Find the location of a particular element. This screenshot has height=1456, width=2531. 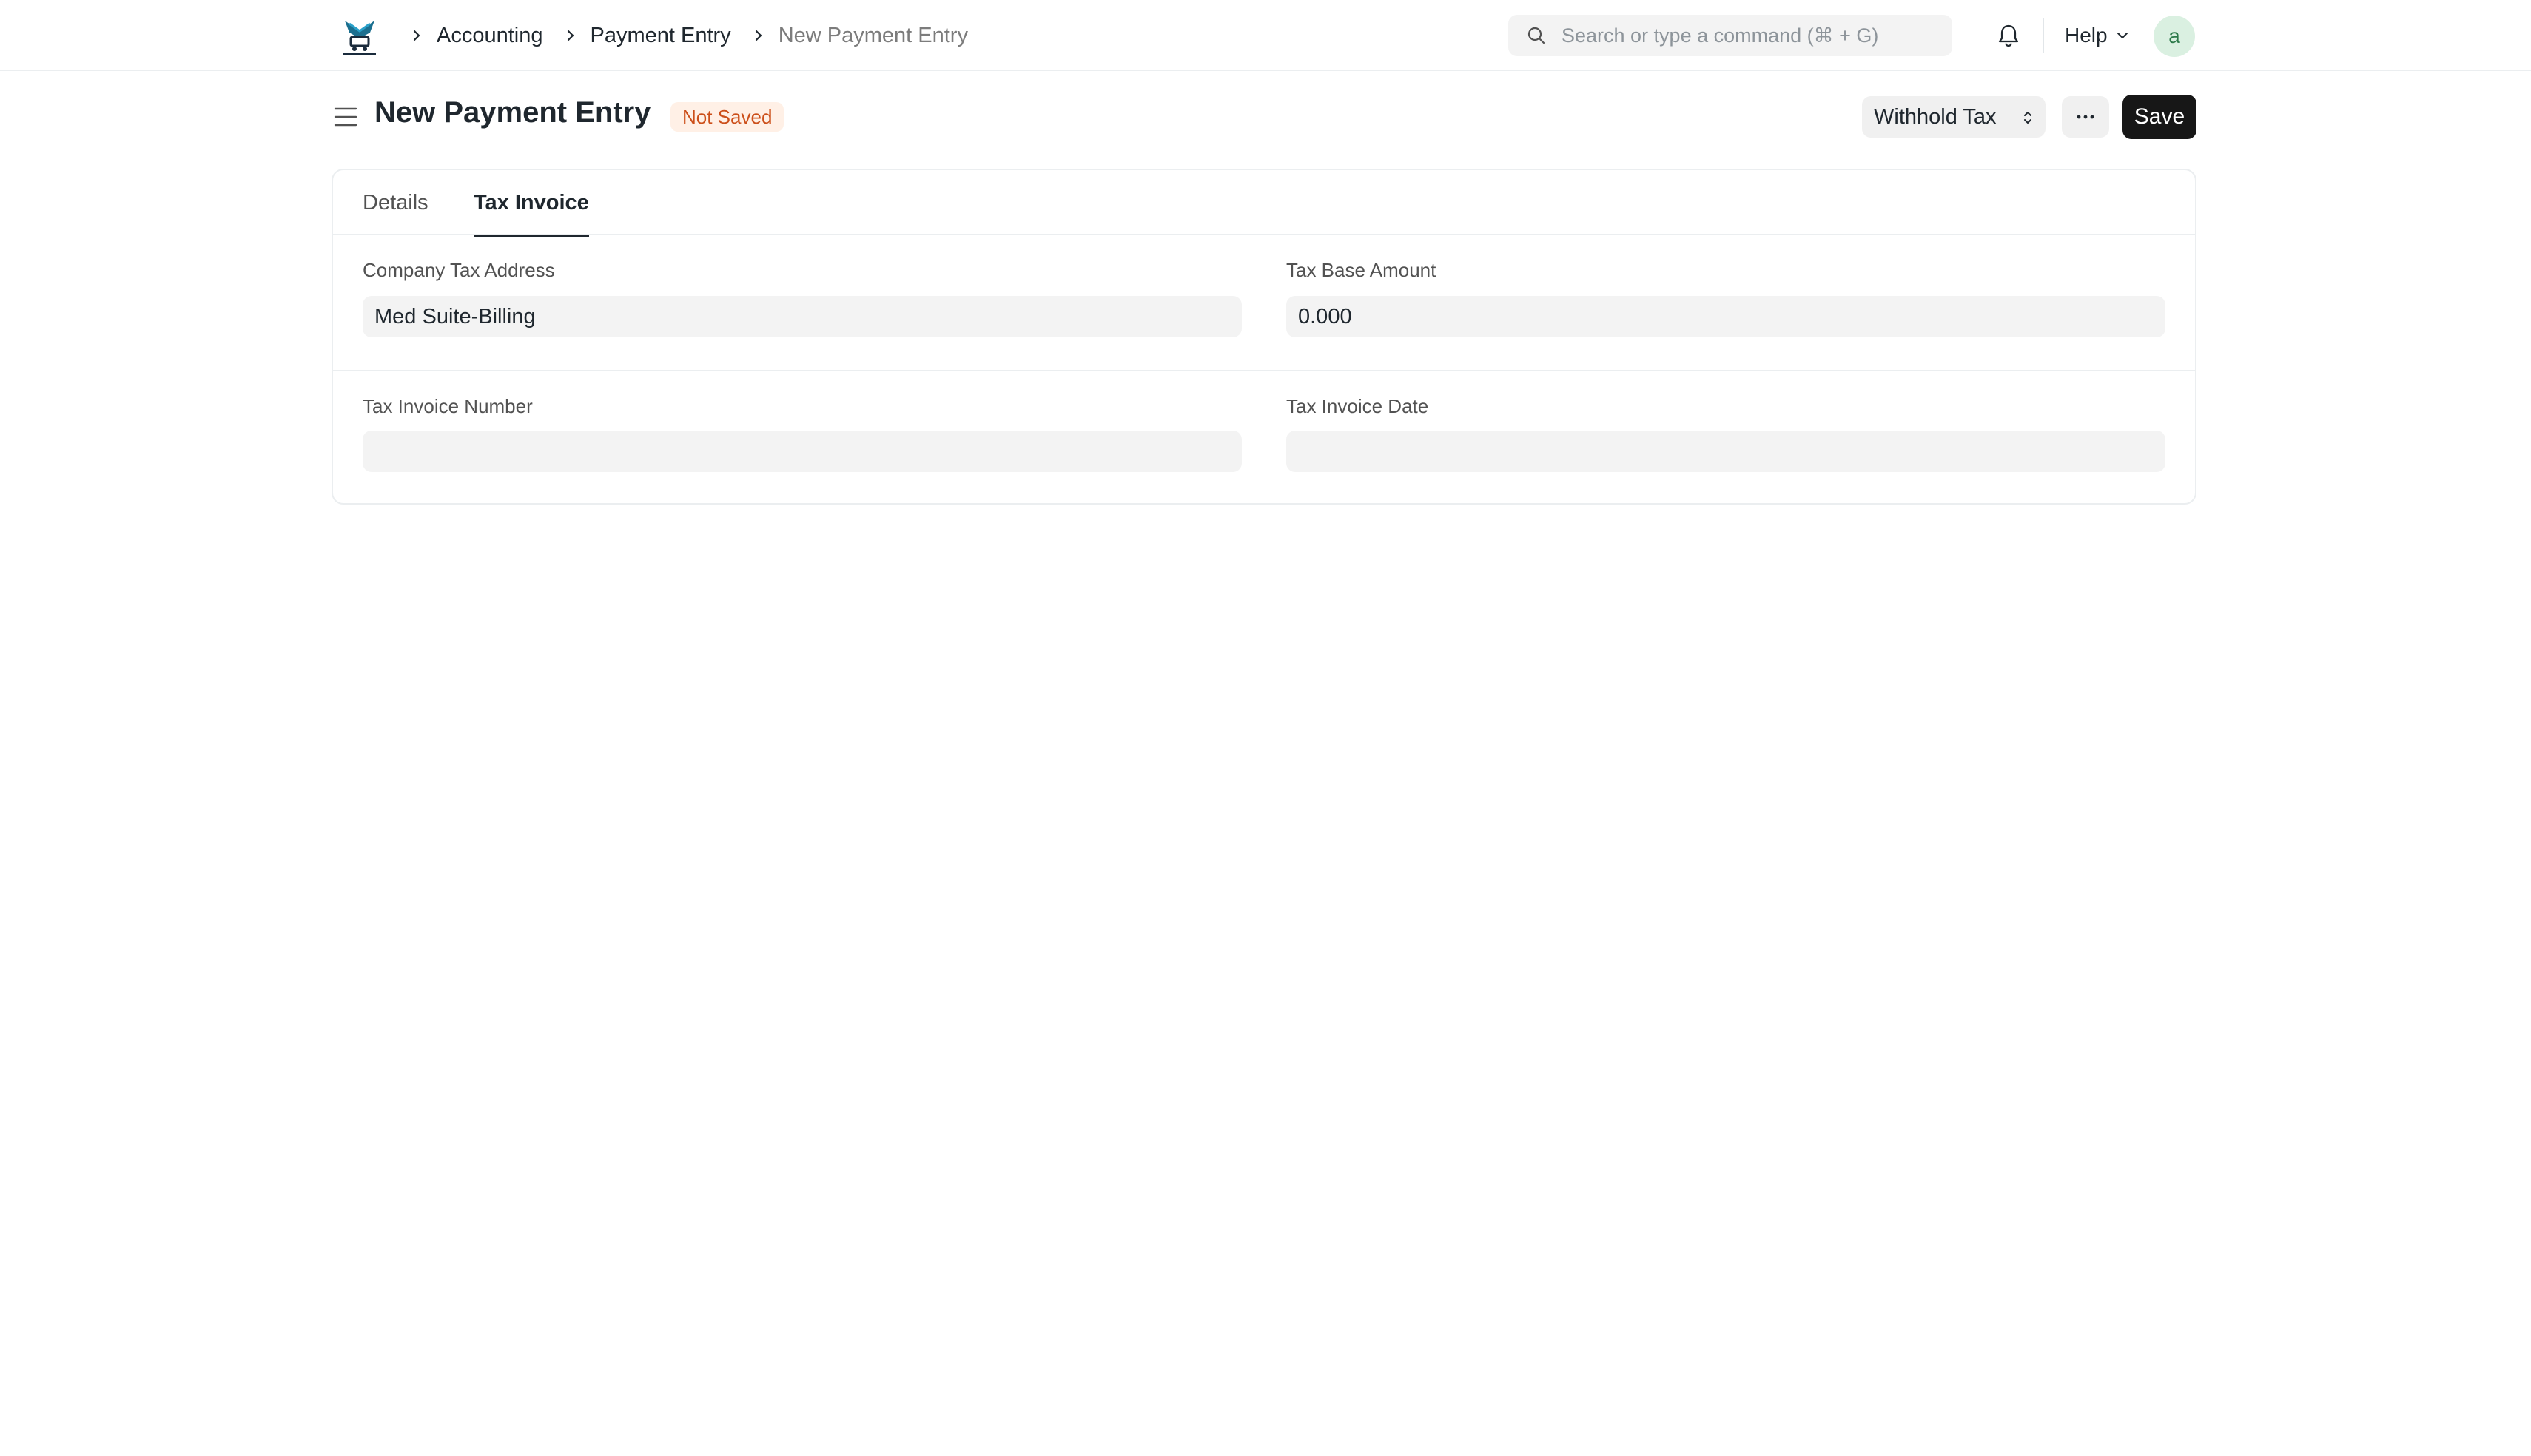

company-tax-address-field is located at coordinates (802, 316).